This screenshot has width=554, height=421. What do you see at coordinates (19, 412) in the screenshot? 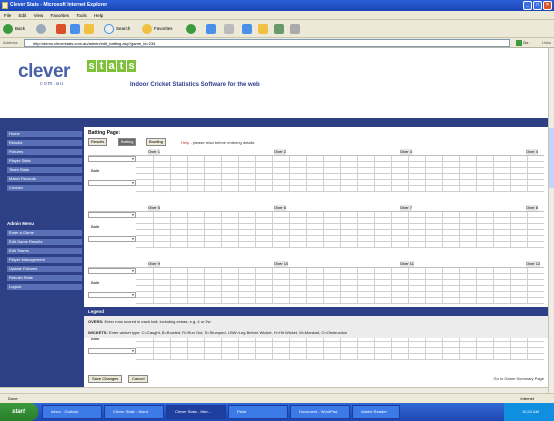
I see `start-button: start` at bounding box center [19, 412].